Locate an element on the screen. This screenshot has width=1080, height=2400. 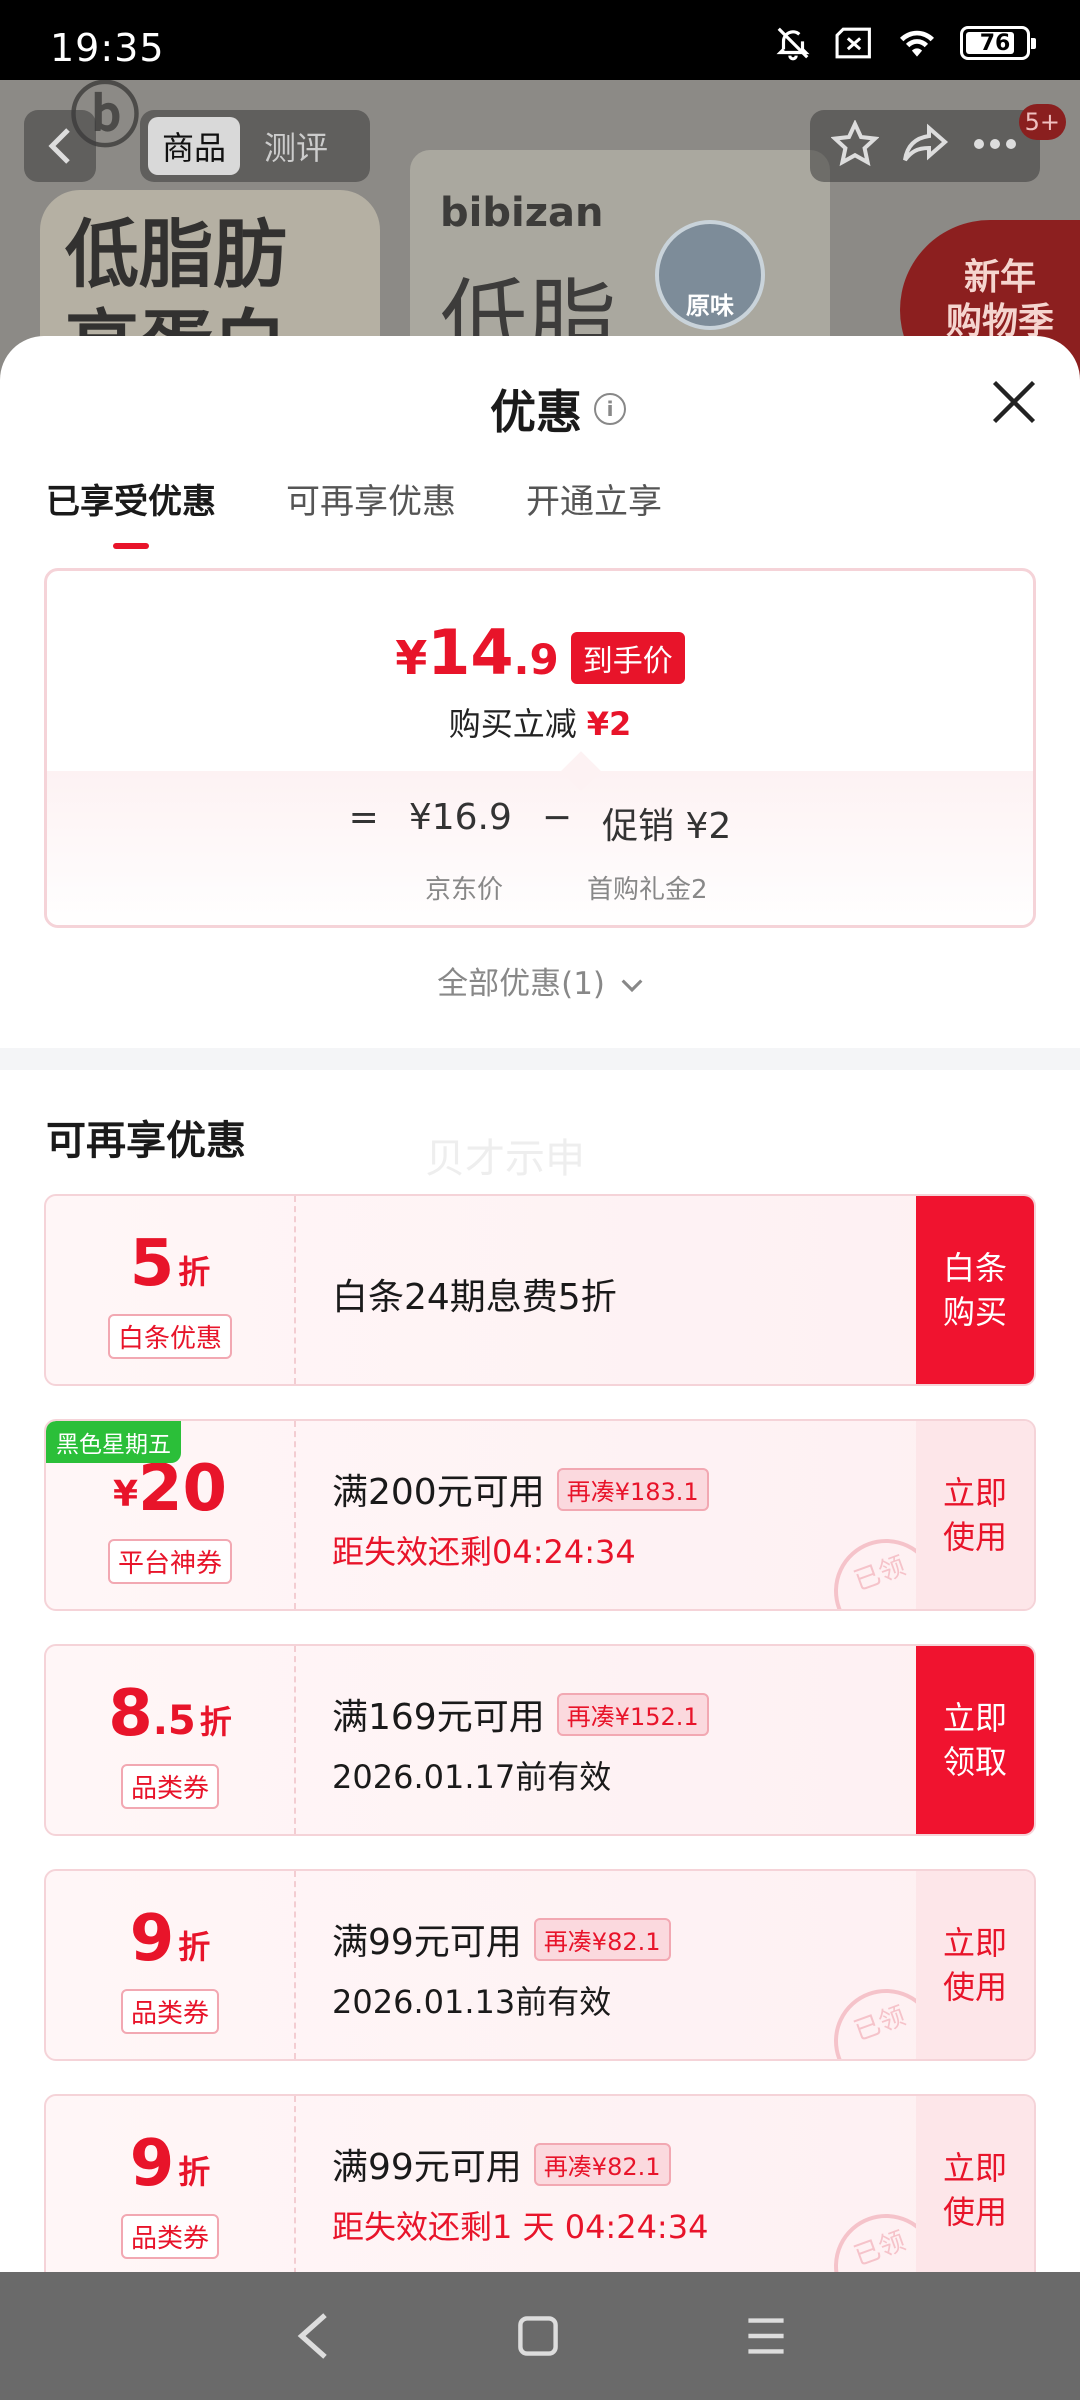
all-offers-toggle: 全部优惠(1) is located at coordinates (540, 980).